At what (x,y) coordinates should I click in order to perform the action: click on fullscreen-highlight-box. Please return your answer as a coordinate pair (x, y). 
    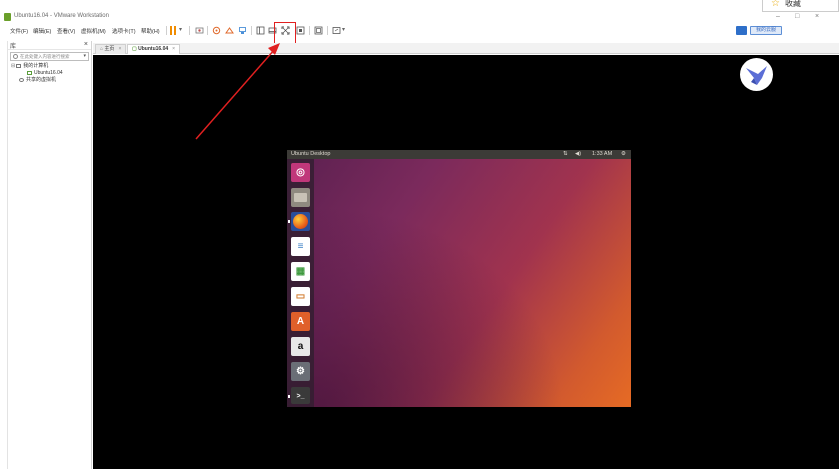
    Looking at the image, I should click on (285, 33).